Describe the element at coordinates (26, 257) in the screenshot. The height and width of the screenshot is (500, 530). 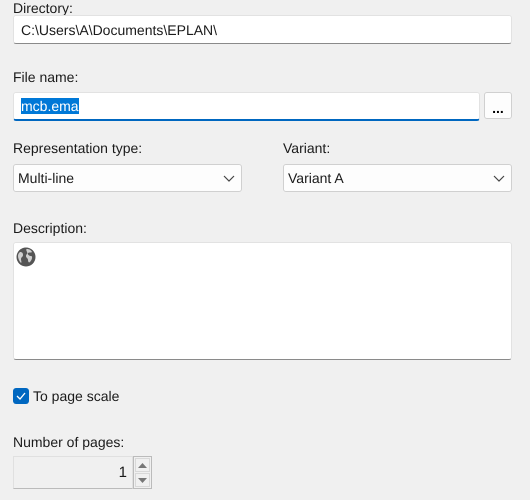
I see `globe-icon` at that location.